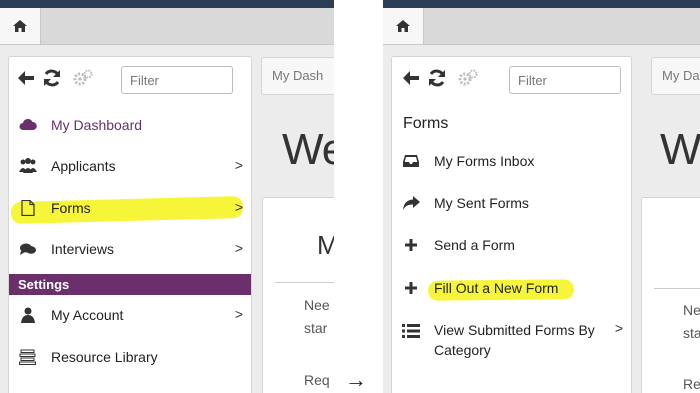  I want to click on card-text-line: Req, so click(317, 380).